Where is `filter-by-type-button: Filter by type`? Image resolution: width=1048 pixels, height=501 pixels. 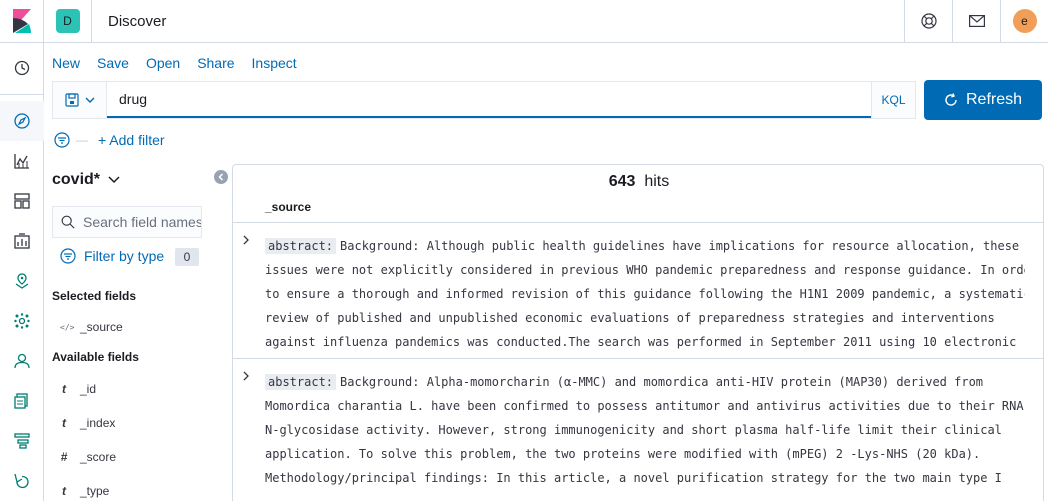
filter-by-type-button: Filter by type is located at coordinates (114, 256).